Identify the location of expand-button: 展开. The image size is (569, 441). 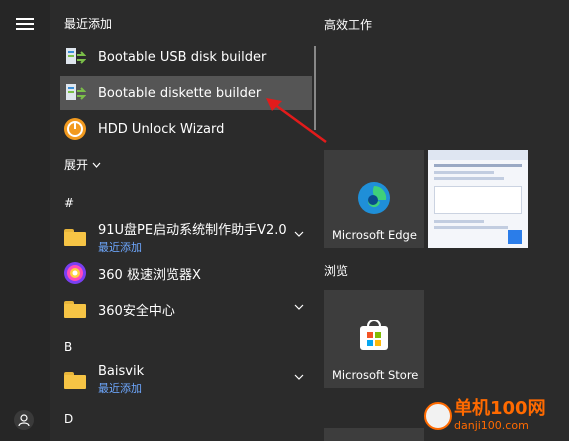
(82, 164).